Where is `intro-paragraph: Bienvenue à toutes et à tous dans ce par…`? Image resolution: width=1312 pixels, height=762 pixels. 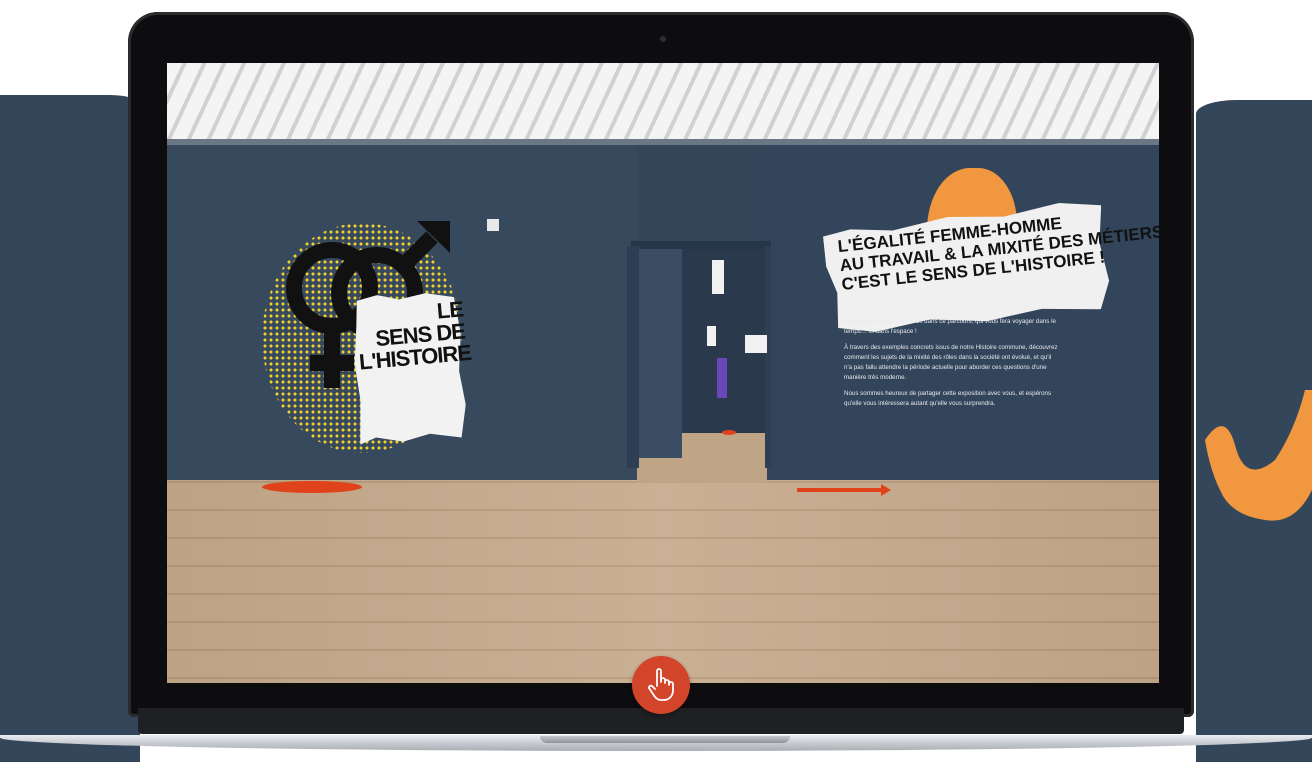
intro-paragraph: Bienvenue à toutes et à tous dans ce par… is located at coordinates (950, 326).